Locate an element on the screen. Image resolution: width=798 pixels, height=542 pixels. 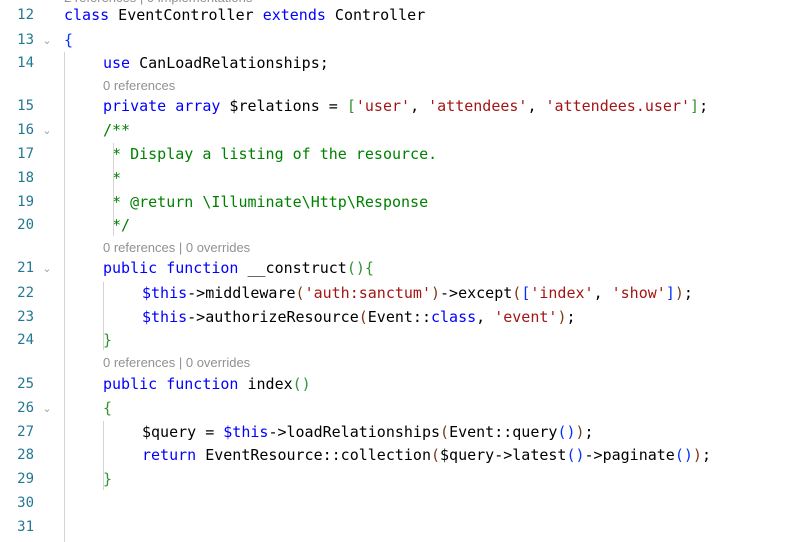
code-token: * Display a listing of the resource. is located at coordinates (270, 154).